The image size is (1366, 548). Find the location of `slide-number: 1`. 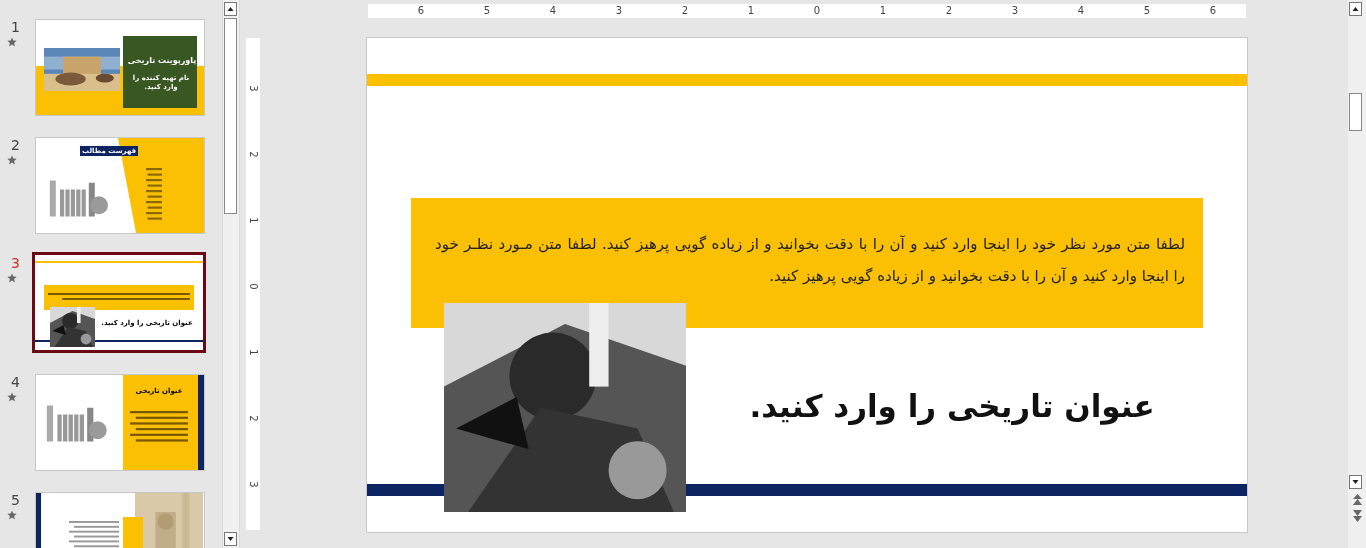

slide-number: 1 is located at coordinates (15, 27).